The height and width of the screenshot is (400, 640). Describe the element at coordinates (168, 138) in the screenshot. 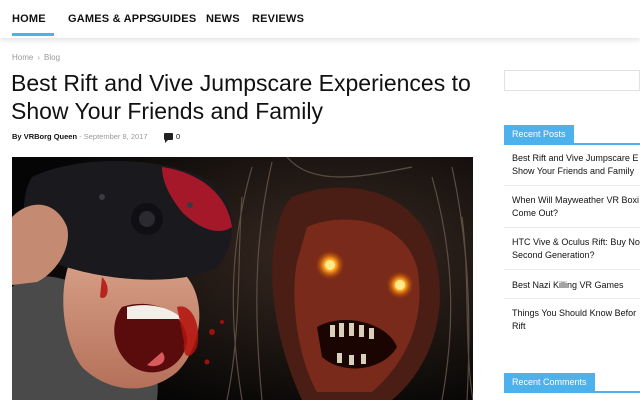

I see `comment-icon` at that location.